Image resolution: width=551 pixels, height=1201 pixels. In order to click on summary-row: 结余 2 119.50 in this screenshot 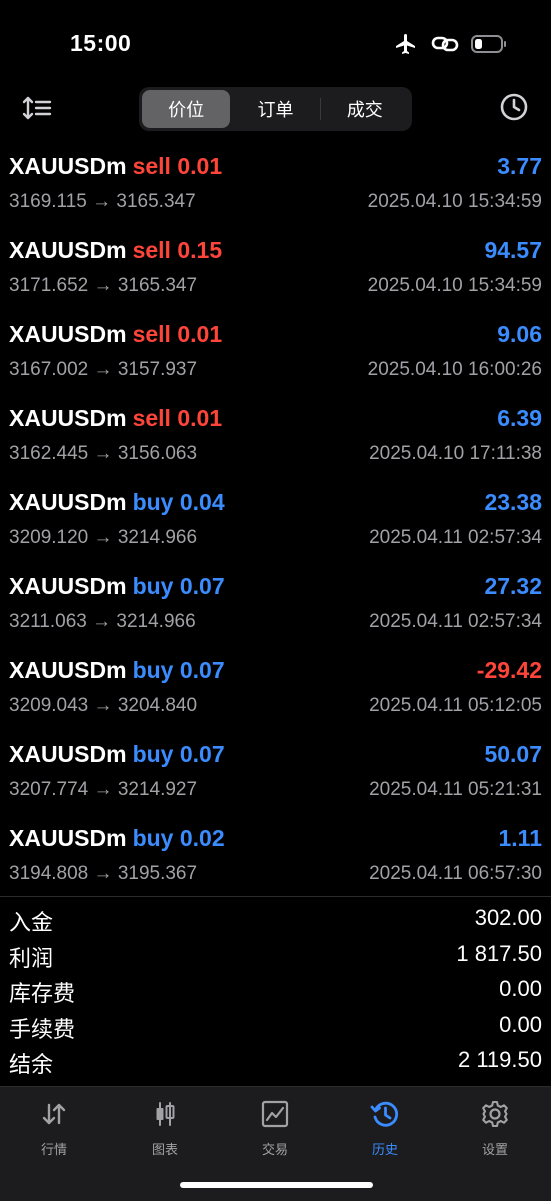, I will do `click(275, 1062)`.